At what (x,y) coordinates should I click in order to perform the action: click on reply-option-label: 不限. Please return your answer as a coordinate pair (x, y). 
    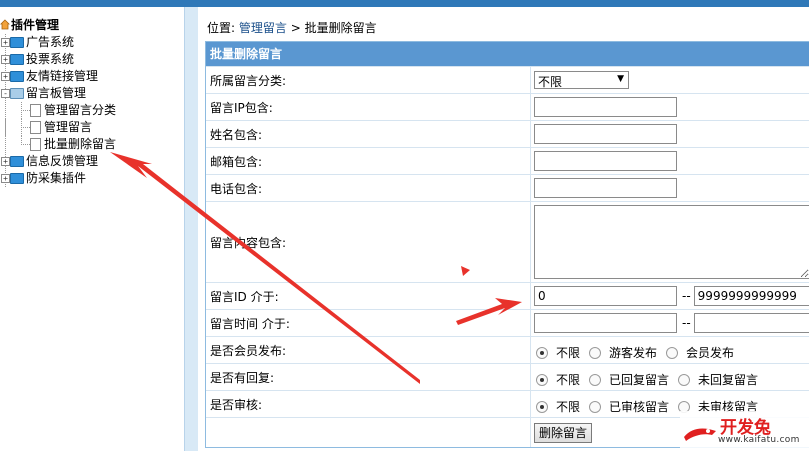
    Looking at the image, I should click on (568, 379).